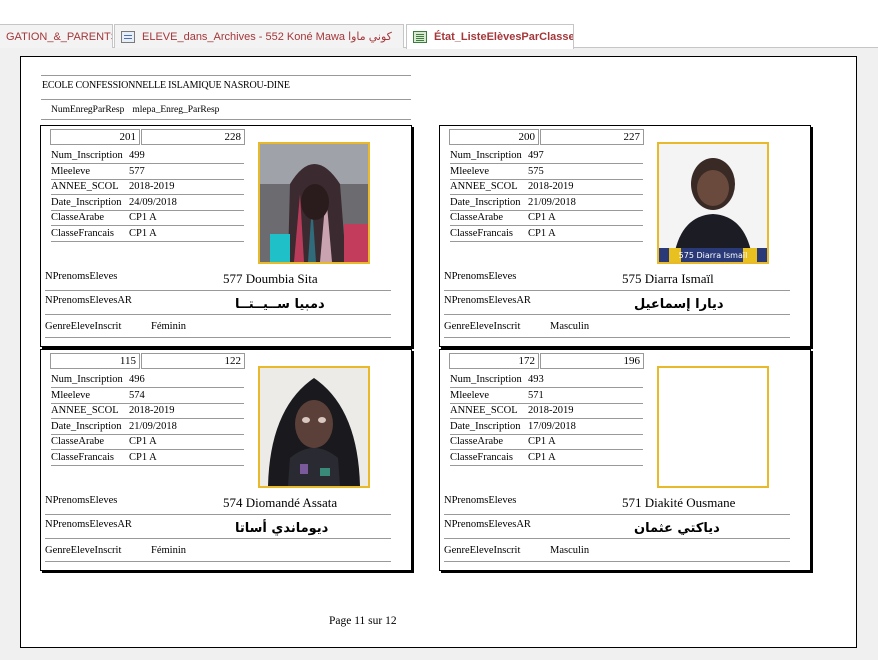 The height and width of the screenshot is (664, 878). What do you see at coordinates (280, 502) in the screenshot?
I see `student-name: 574 Diomandé Assata` at bounding box center [280, 502].